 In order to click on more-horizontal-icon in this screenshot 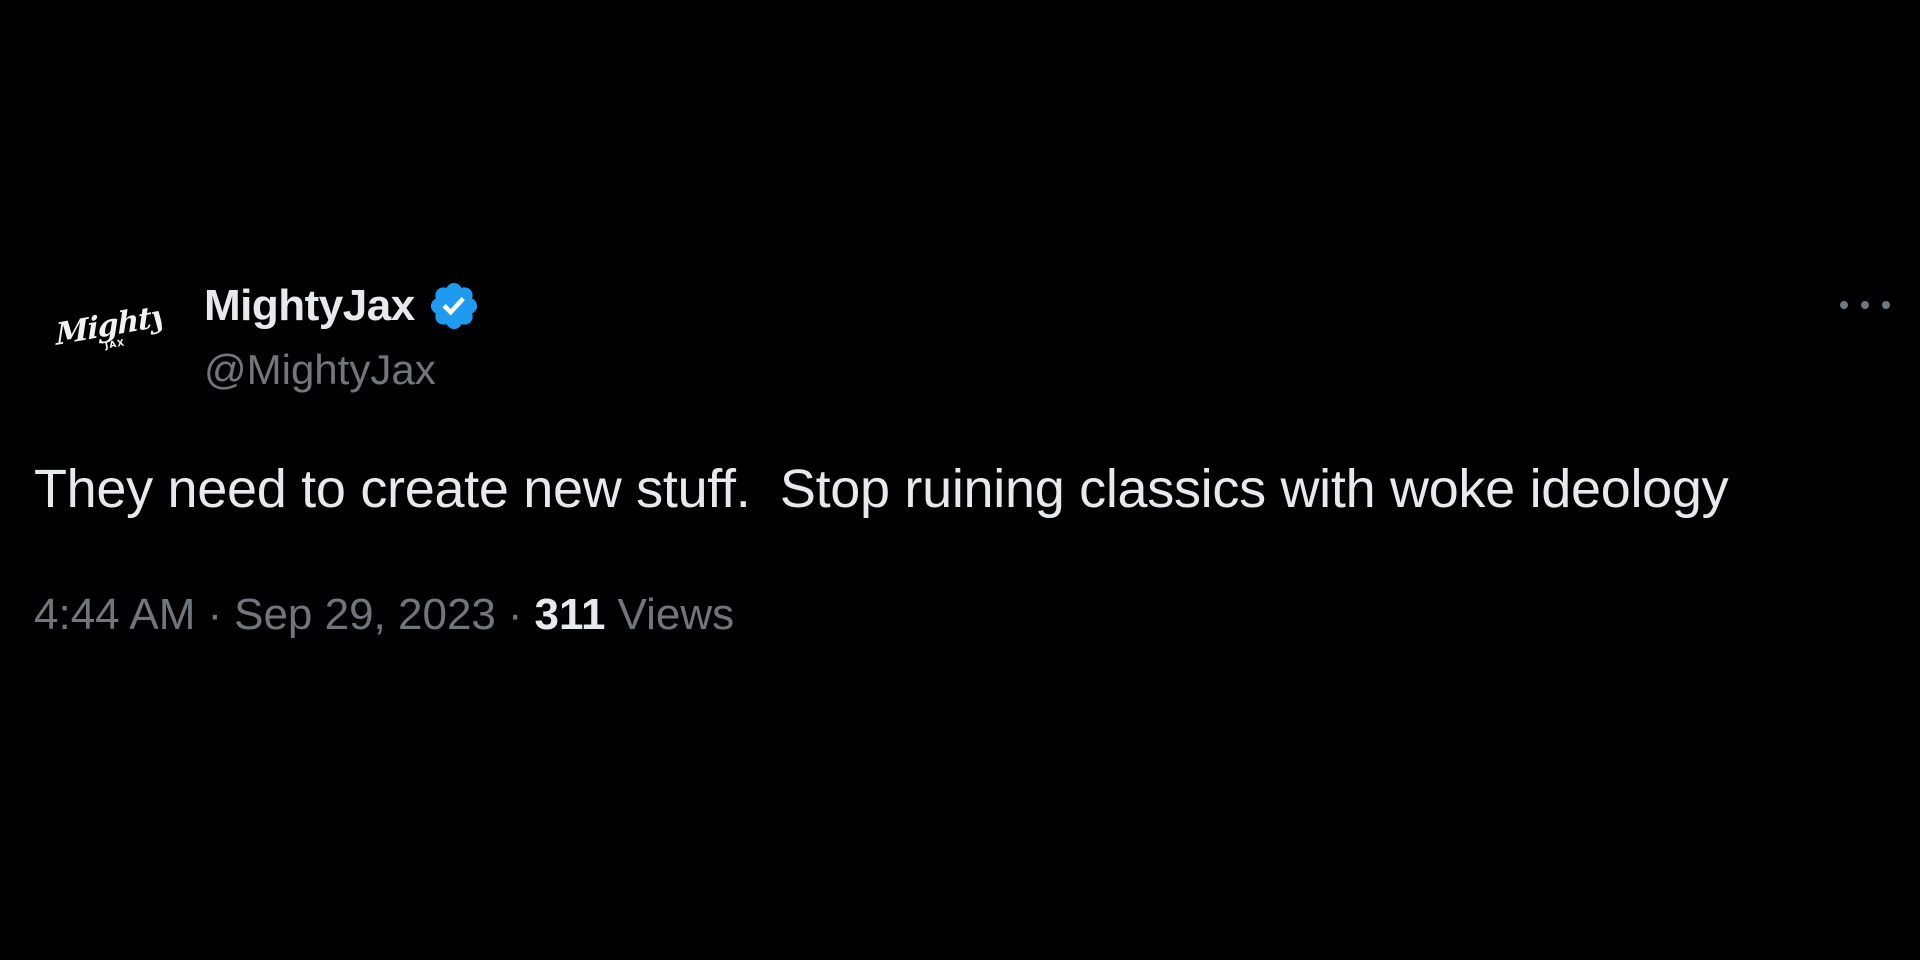, I will do `click(1865, 305)`.